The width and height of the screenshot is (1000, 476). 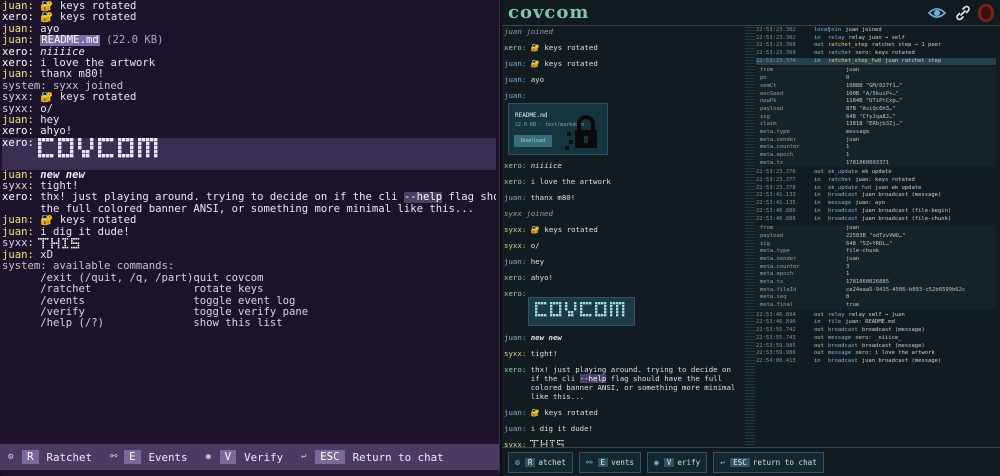 What do you see at coordinates (843, 345) in the screenshot?
I see `event-type: broadcast` at bounding box center [843, 345].